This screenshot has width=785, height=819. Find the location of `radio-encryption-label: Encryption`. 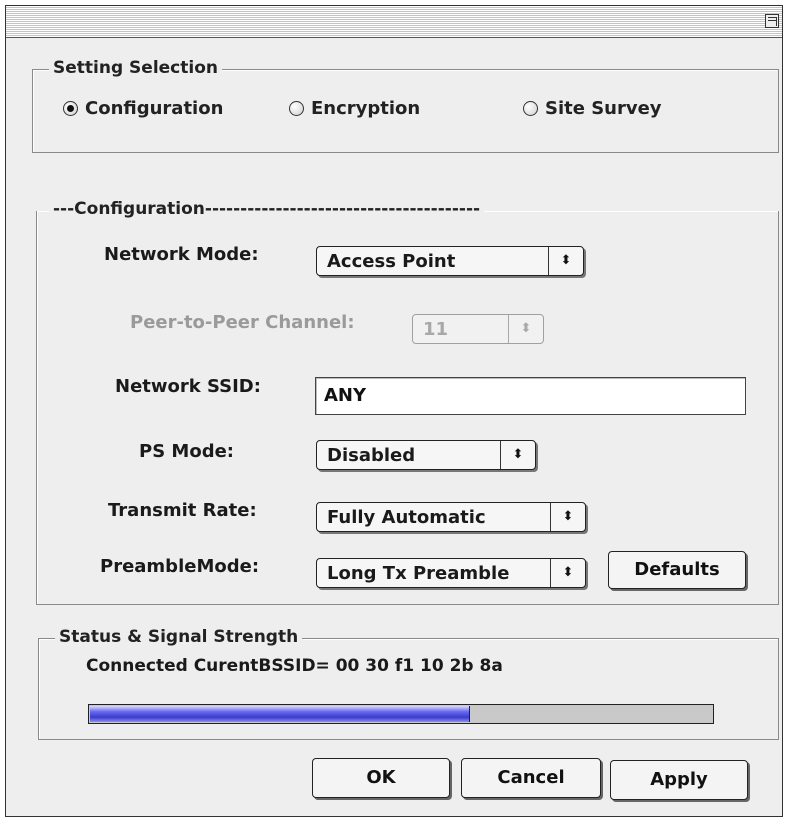

radio-encryption-label: Encryption is located at coordinates (366, 108).